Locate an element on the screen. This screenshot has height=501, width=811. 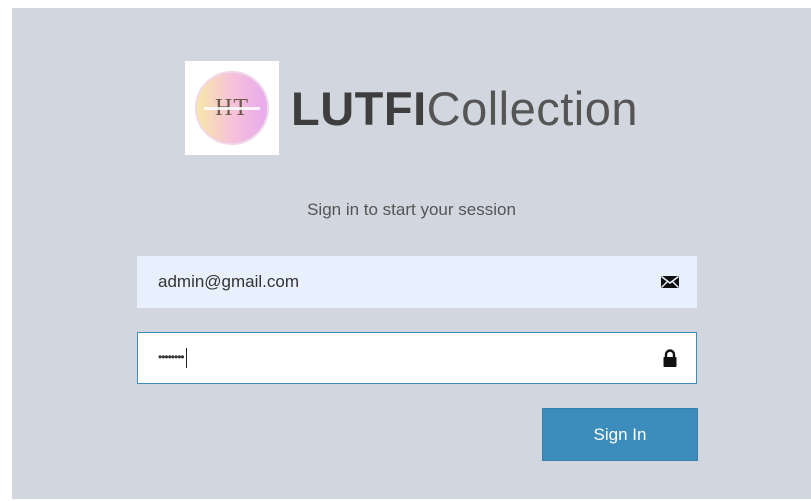
envelope-icon is located at coordinates (670, 282).